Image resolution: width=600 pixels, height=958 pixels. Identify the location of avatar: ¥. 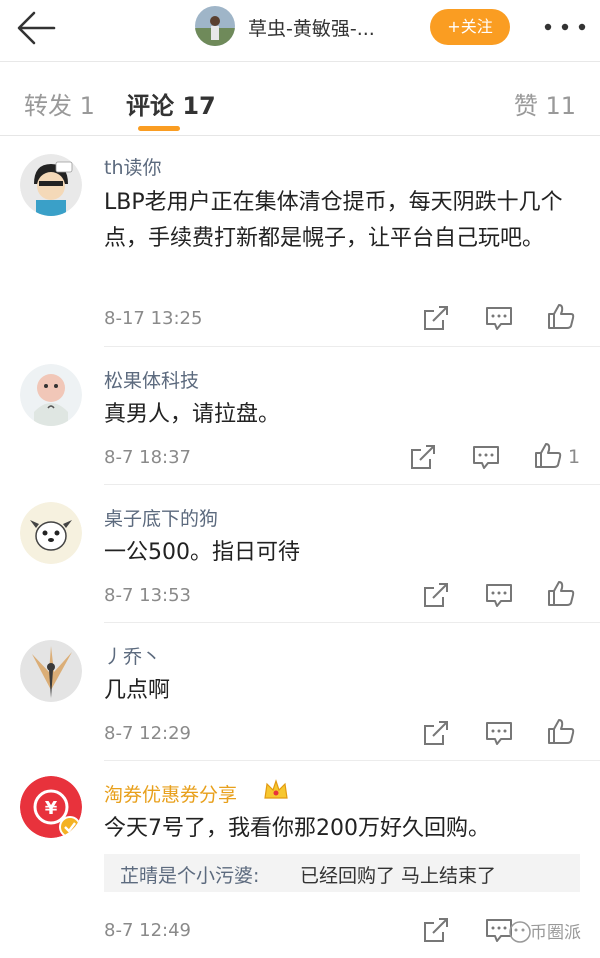
(51, 807).